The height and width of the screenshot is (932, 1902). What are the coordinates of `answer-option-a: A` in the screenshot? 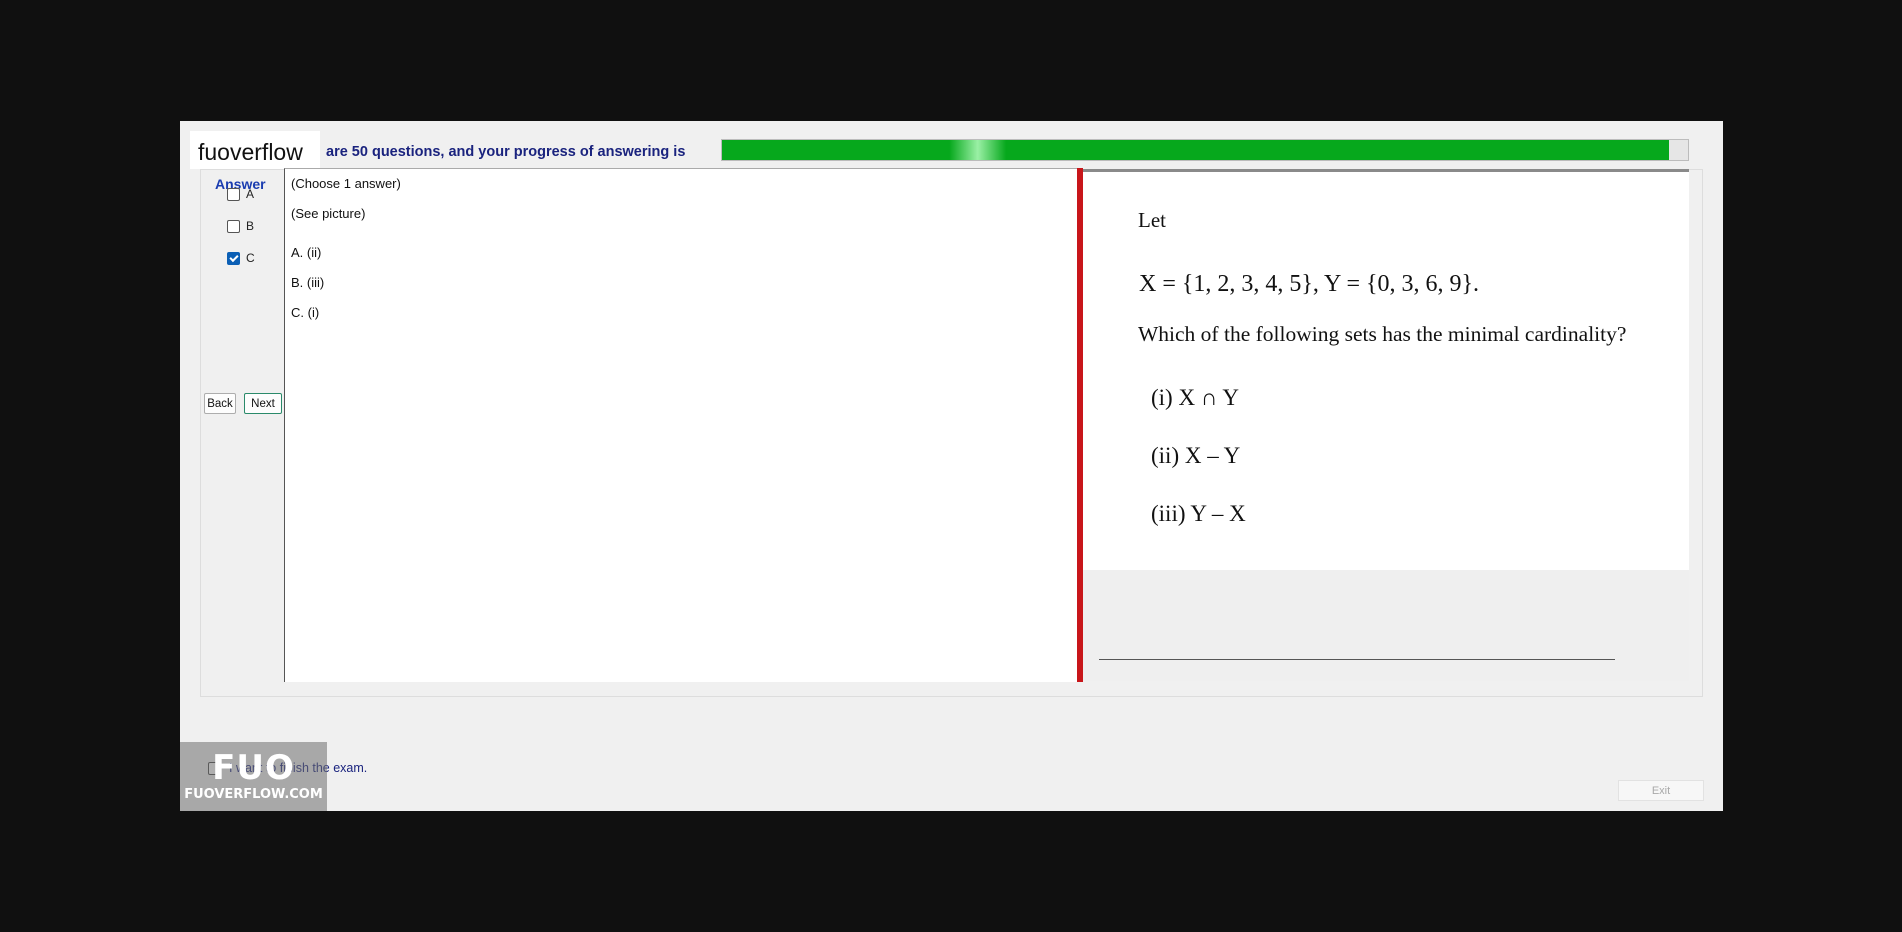 It's located at (240, 194).